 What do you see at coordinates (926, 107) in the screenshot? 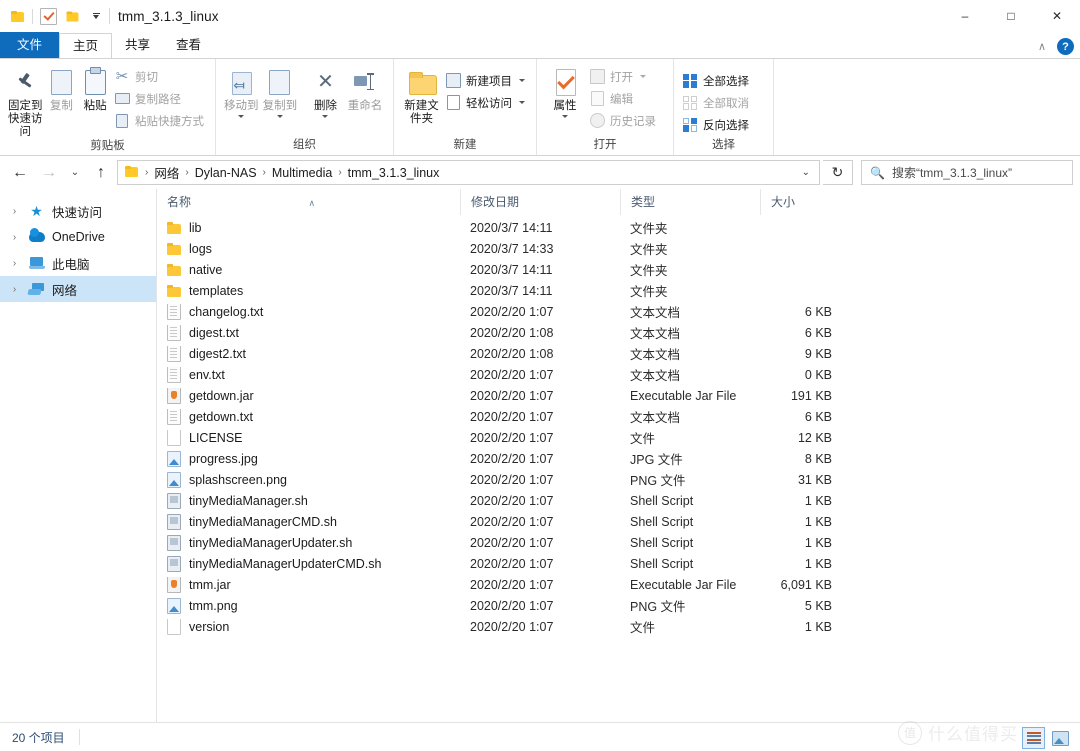
I see `ribbon-filler` at bounding box center [926, 107].